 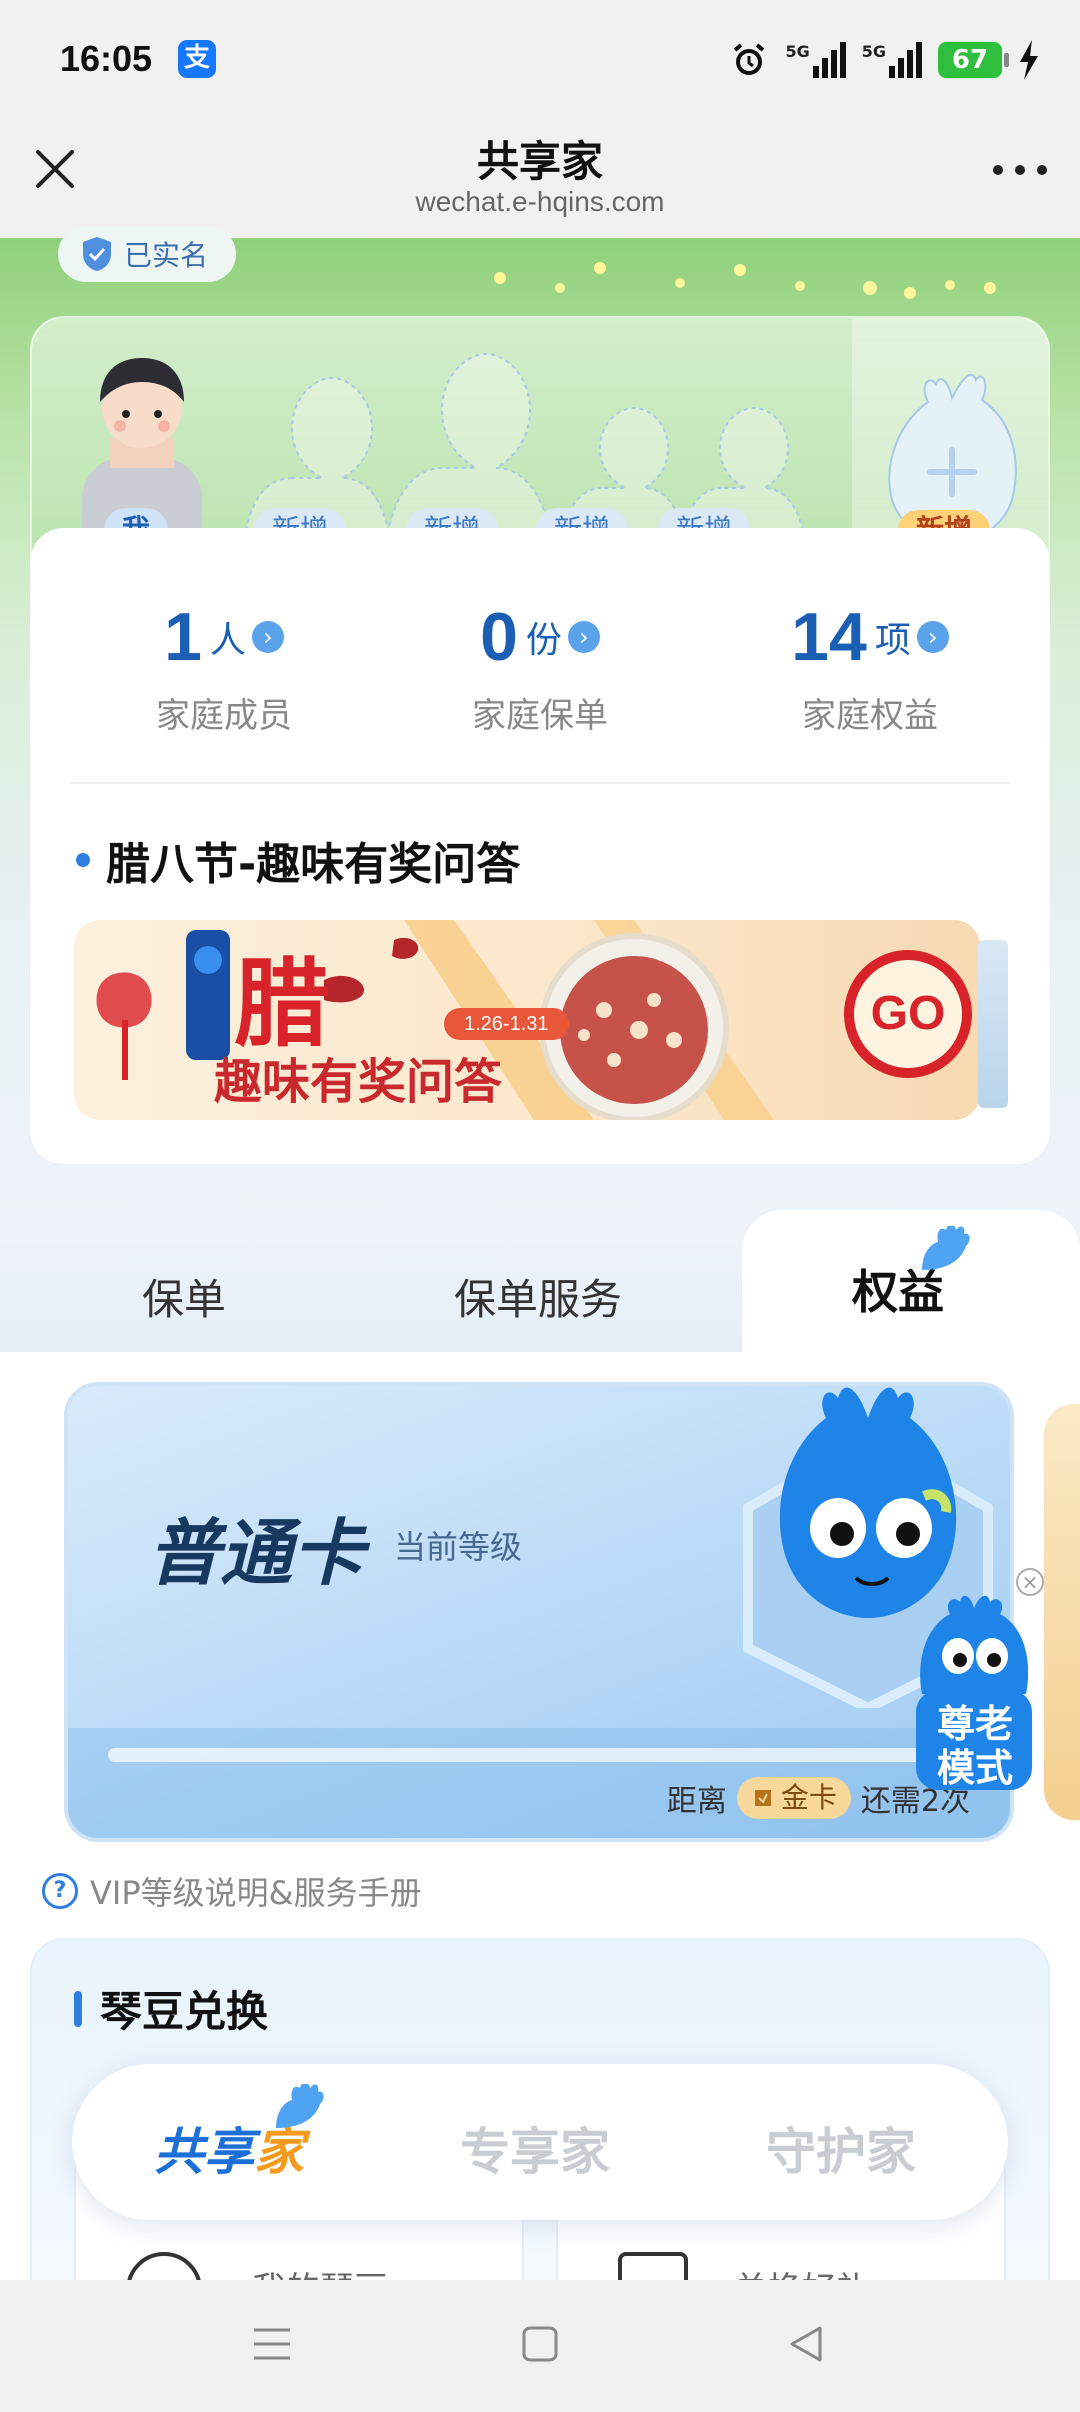 What do you see at coordinates (1029, 60) in the screenshot?
I see `charging-icon` at bounding box center [1029, 60].